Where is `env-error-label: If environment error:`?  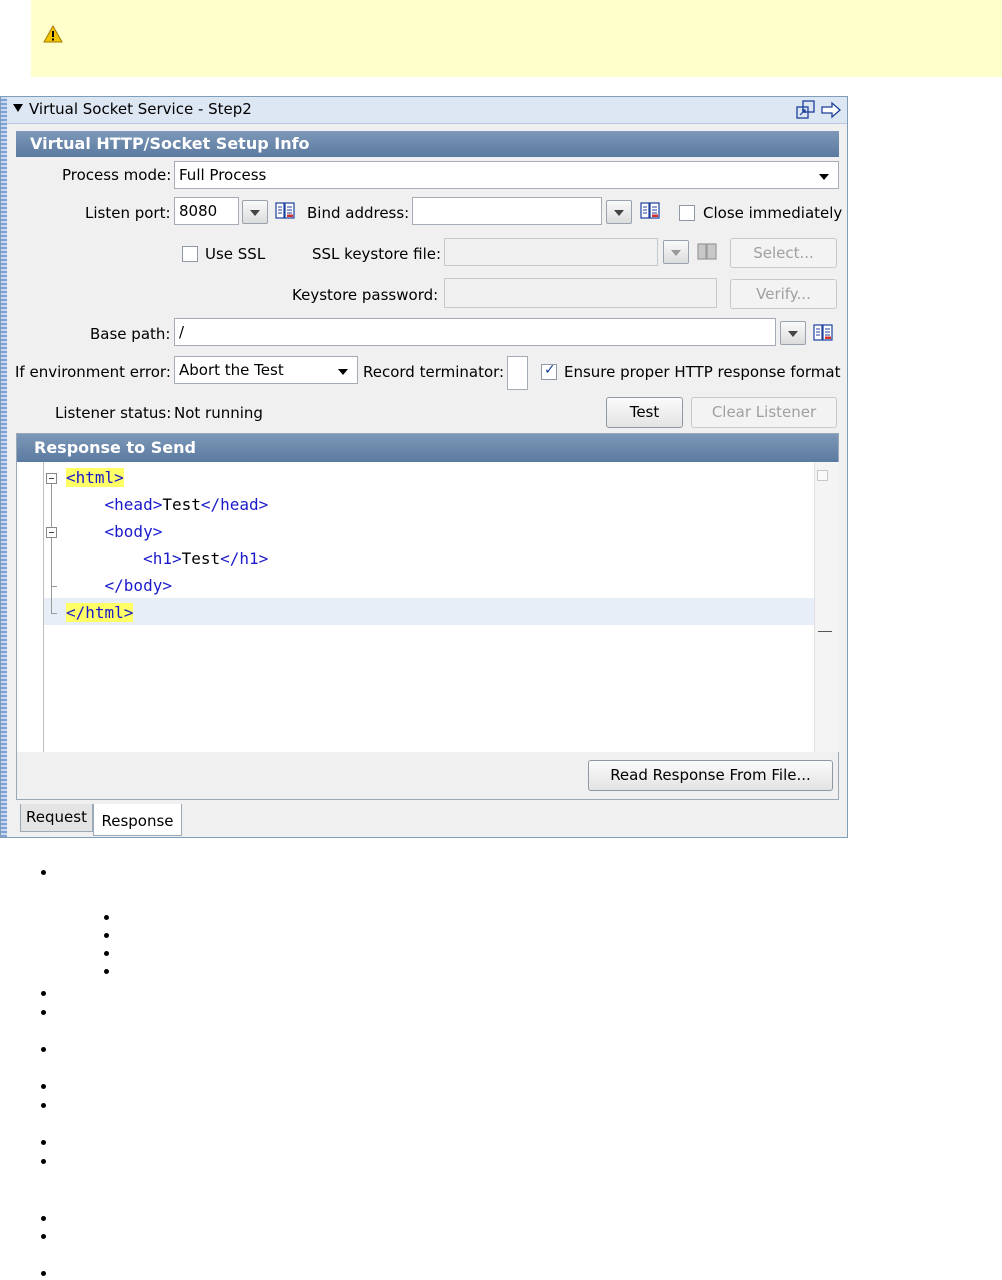
env-error-label: If environment error: is located at coordinates (93, 372).